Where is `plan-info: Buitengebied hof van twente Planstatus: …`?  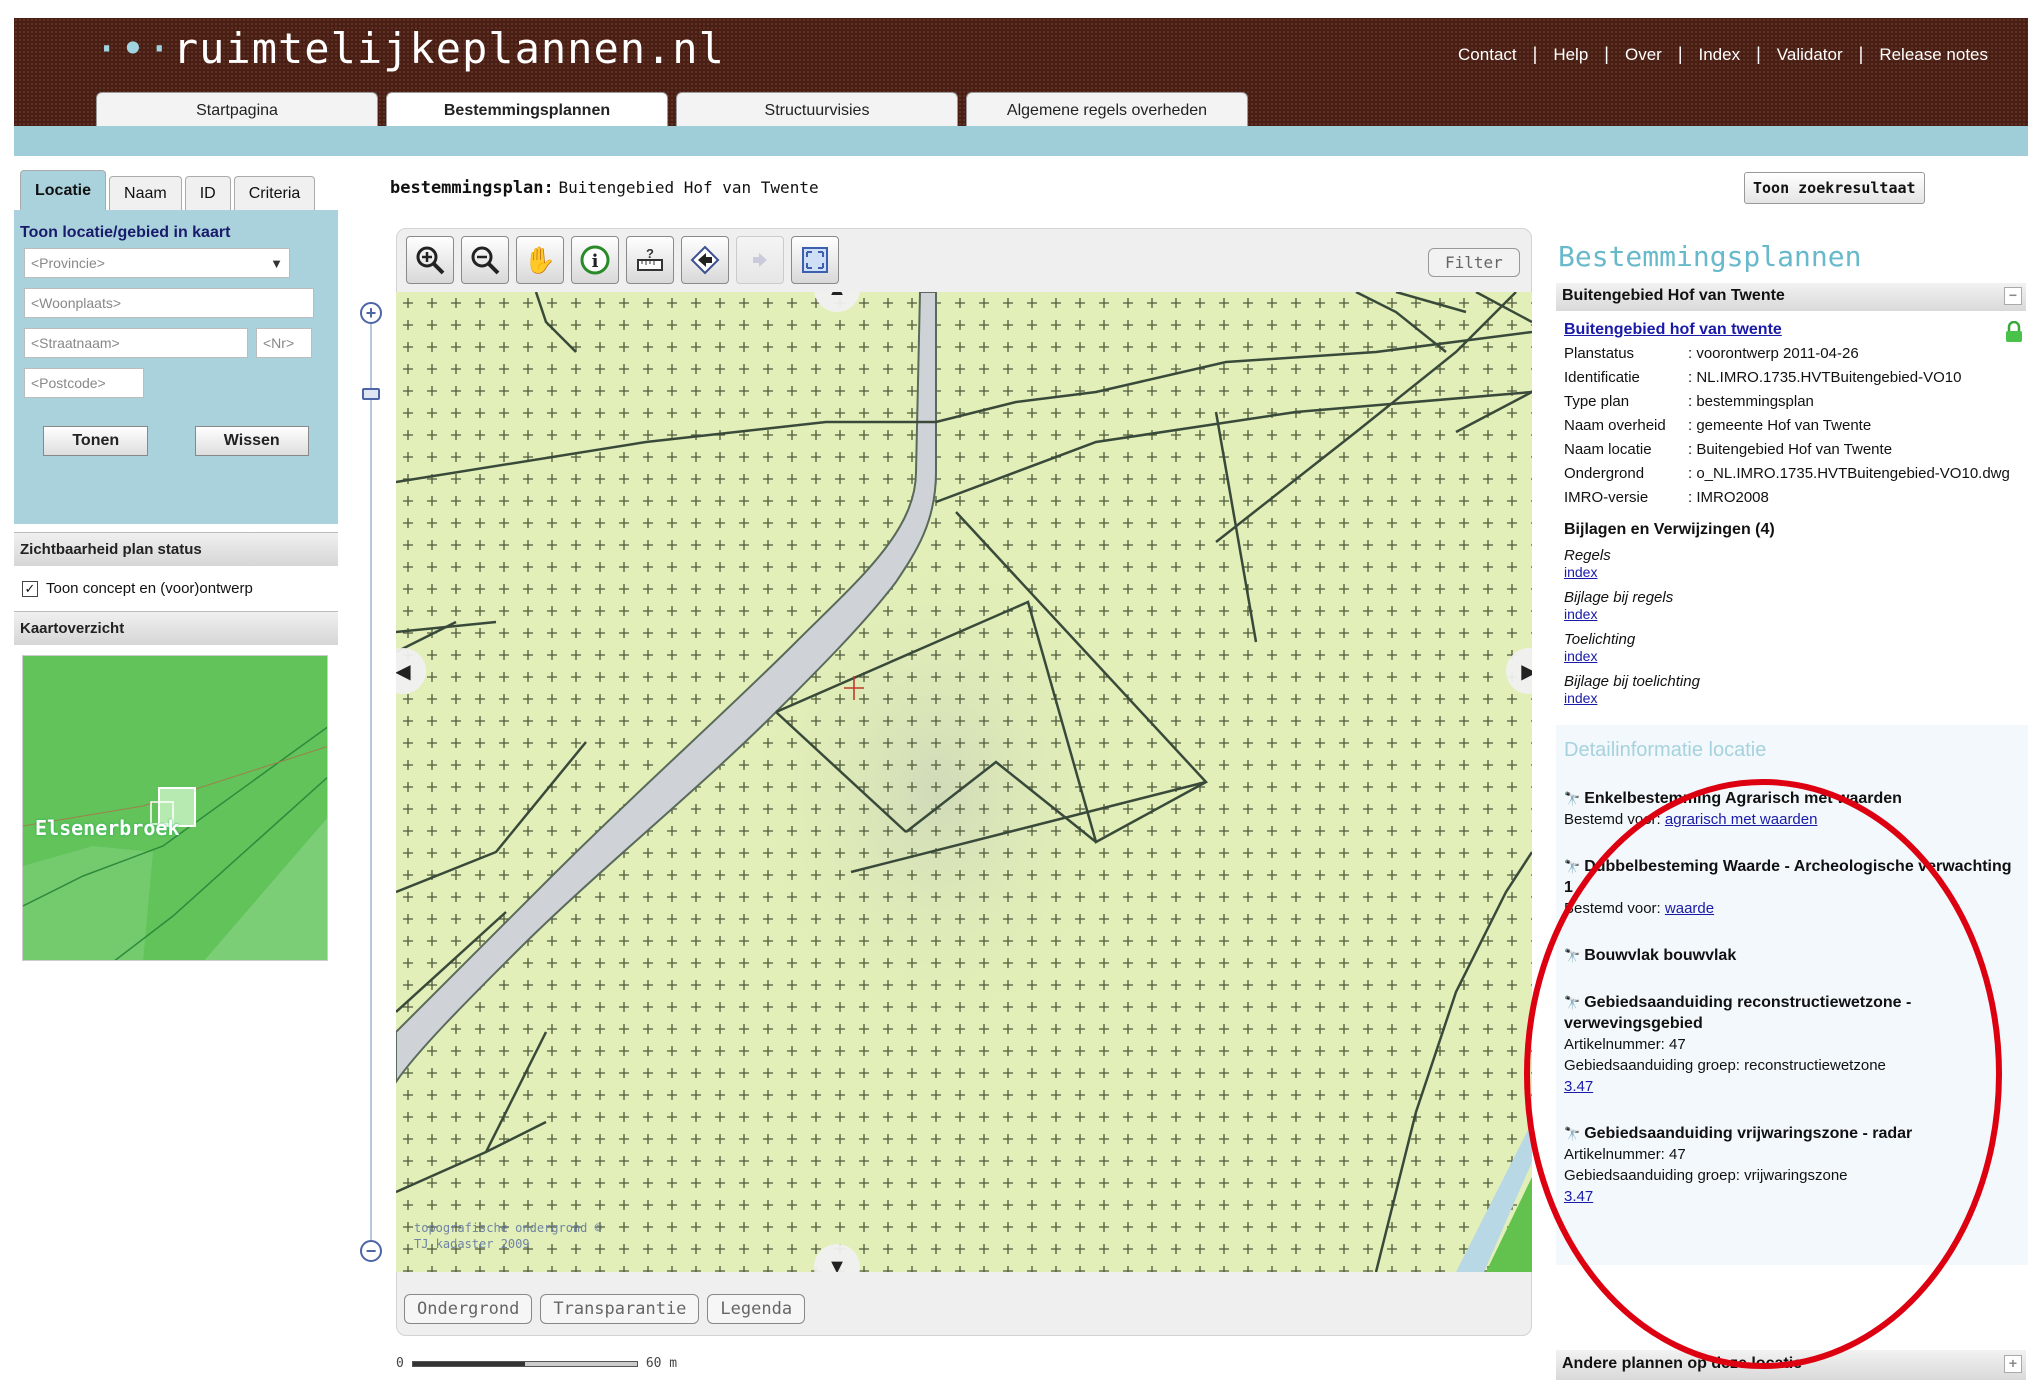 plan-info: Buitengebied hof van twente Planstatus: … is located at coordinates (1792, 509).